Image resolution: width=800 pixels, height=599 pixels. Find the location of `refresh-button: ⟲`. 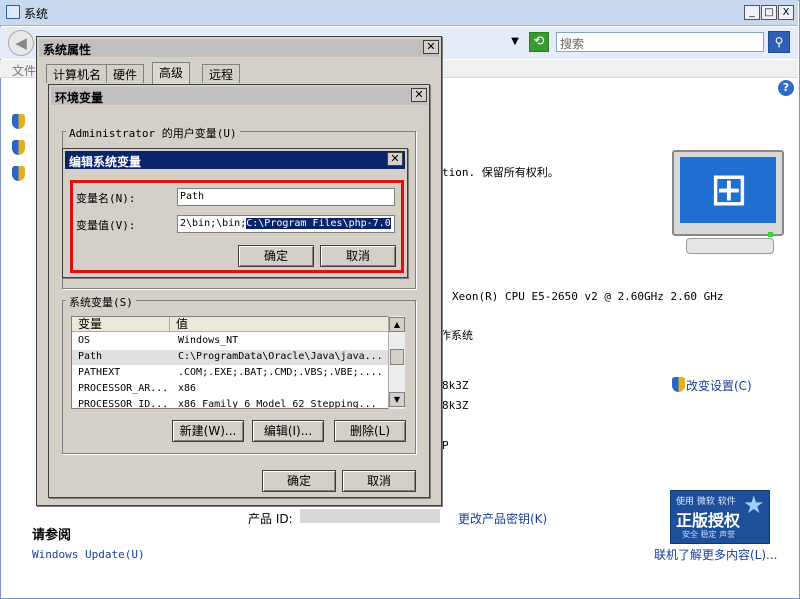

refresh-button: ⟲ is located at coordinates (539, 42).